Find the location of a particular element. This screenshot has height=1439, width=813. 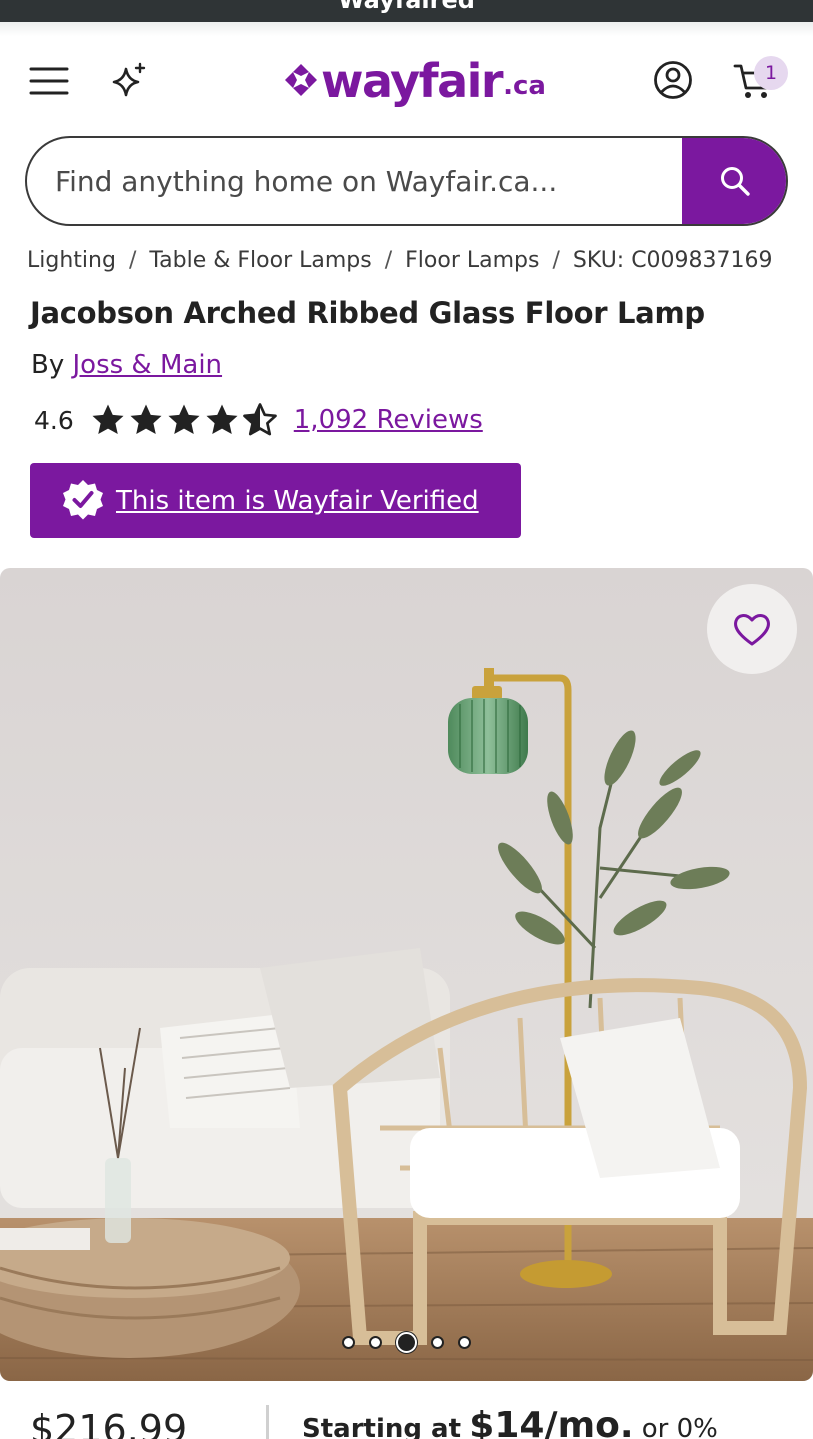

financing-offer: Starting at $14/mo. or 0% is located at coordinates (510, 1422).